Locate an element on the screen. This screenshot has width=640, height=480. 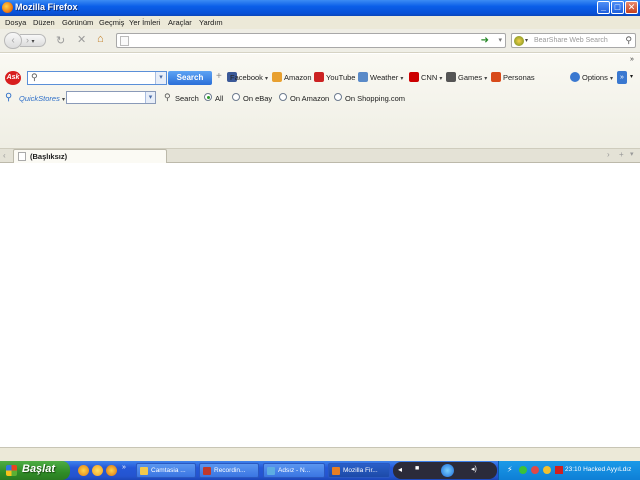
go-arrow-icon: ➜ is located at coordinates (485, 40).